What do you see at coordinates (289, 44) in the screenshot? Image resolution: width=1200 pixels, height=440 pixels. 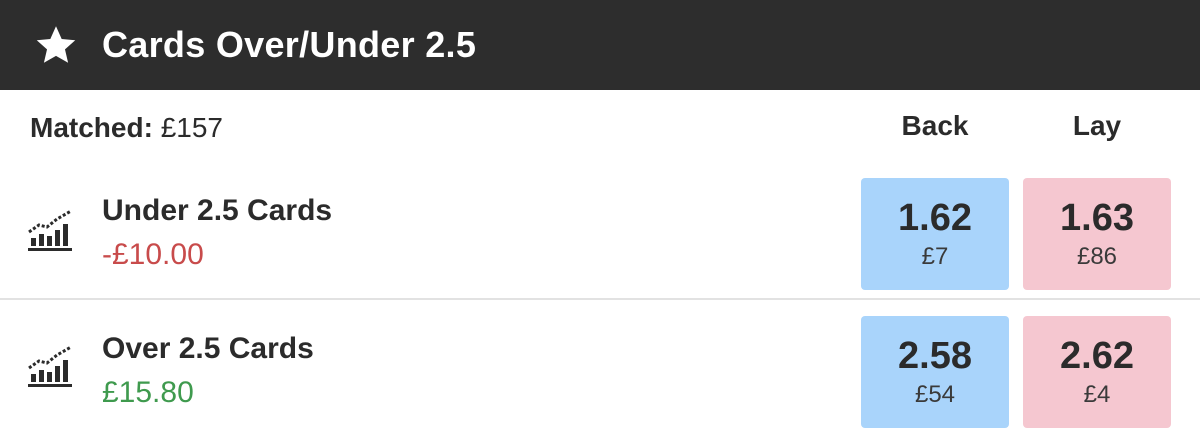 I see `market-title: Cards Over/Under 2.5` at bounding box center [289, 44].